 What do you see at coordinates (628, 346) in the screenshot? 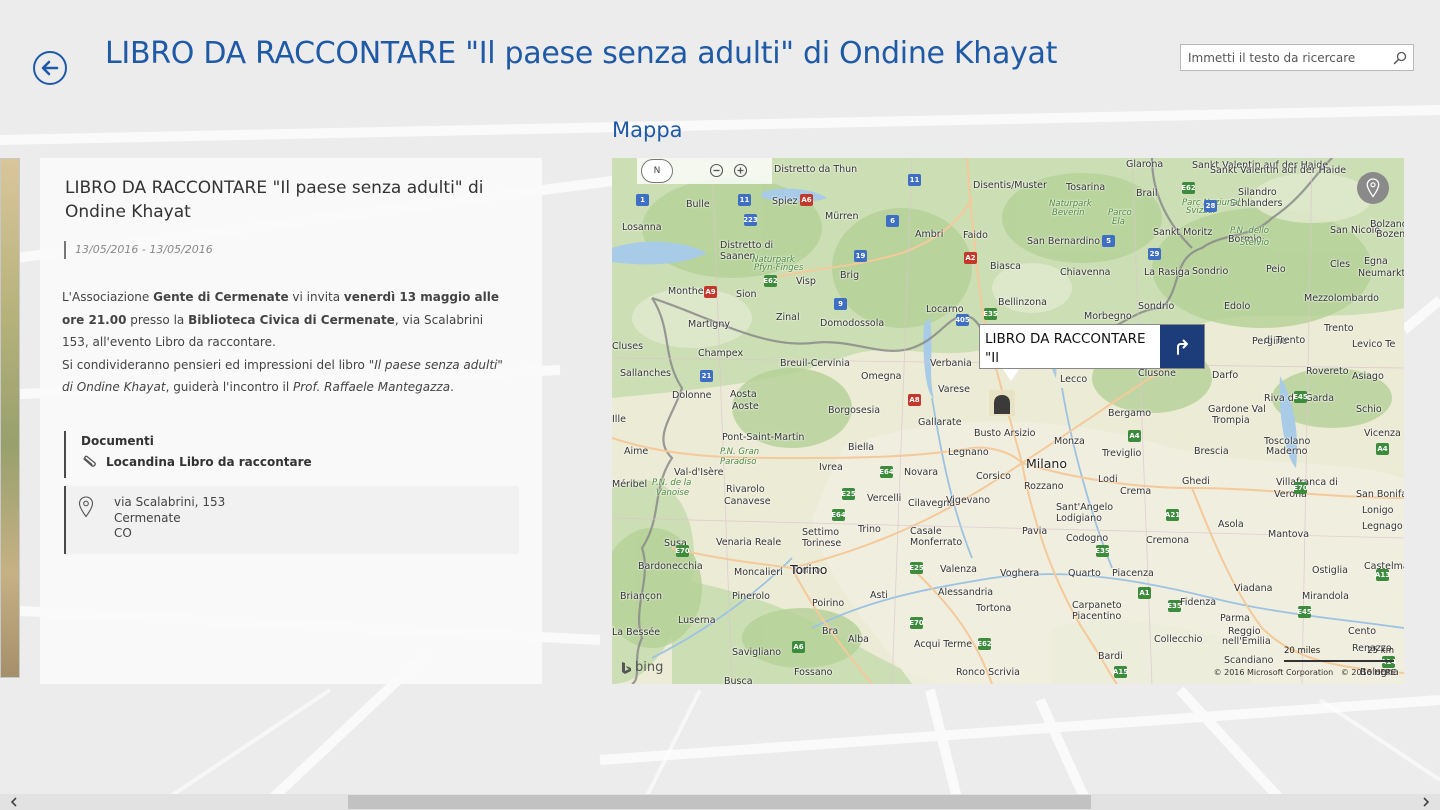
I see `map-place-label: Cluses` at bounding box center [628, 346].